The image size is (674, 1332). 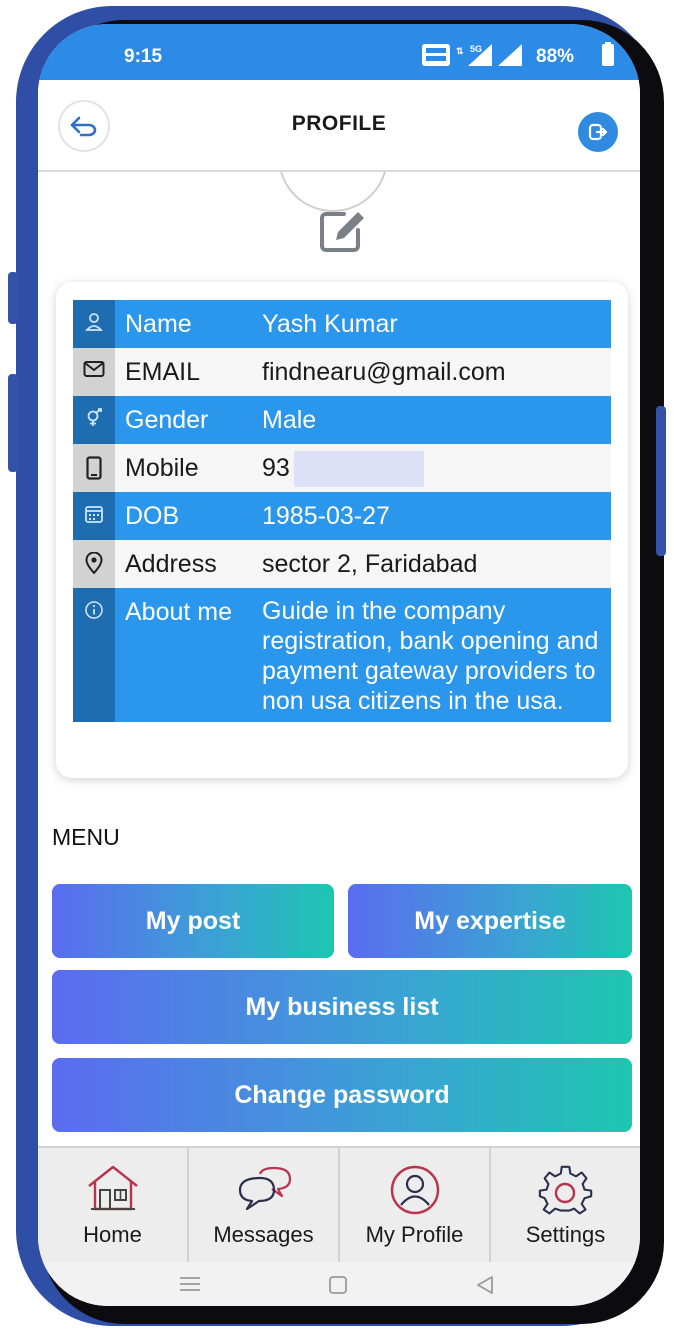 I want to click on signal-icons: ⇅ 5G, so click(x=518, y=54).